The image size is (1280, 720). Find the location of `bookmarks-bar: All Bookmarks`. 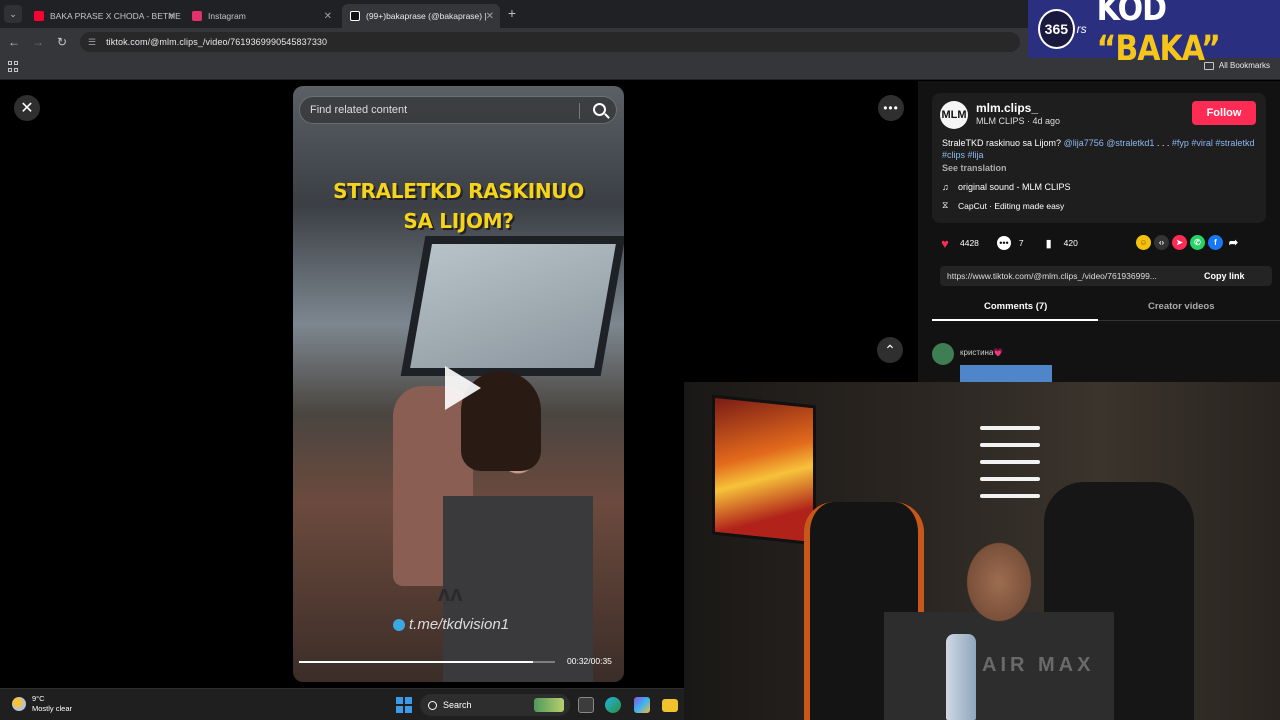

bookmarks-bar: All Bookmarks is located at coordinates (640, 68).